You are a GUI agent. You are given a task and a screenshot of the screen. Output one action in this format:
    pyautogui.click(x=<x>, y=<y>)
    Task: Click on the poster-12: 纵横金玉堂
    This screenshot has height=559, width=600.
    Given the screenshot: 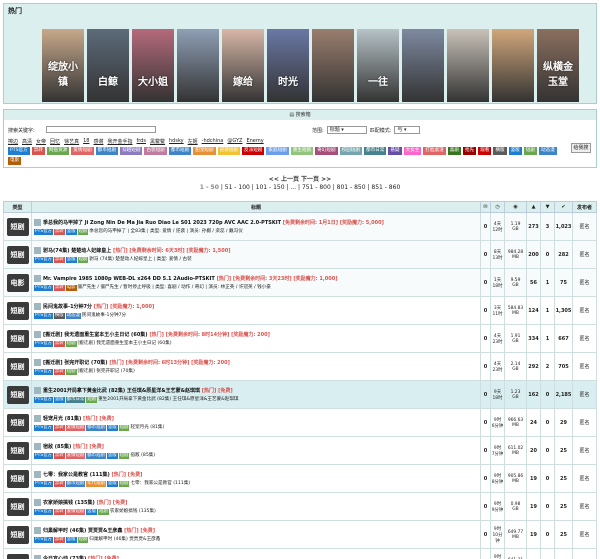 What is the action you would take?
    pyautogui.click(x=558, y=65)
    